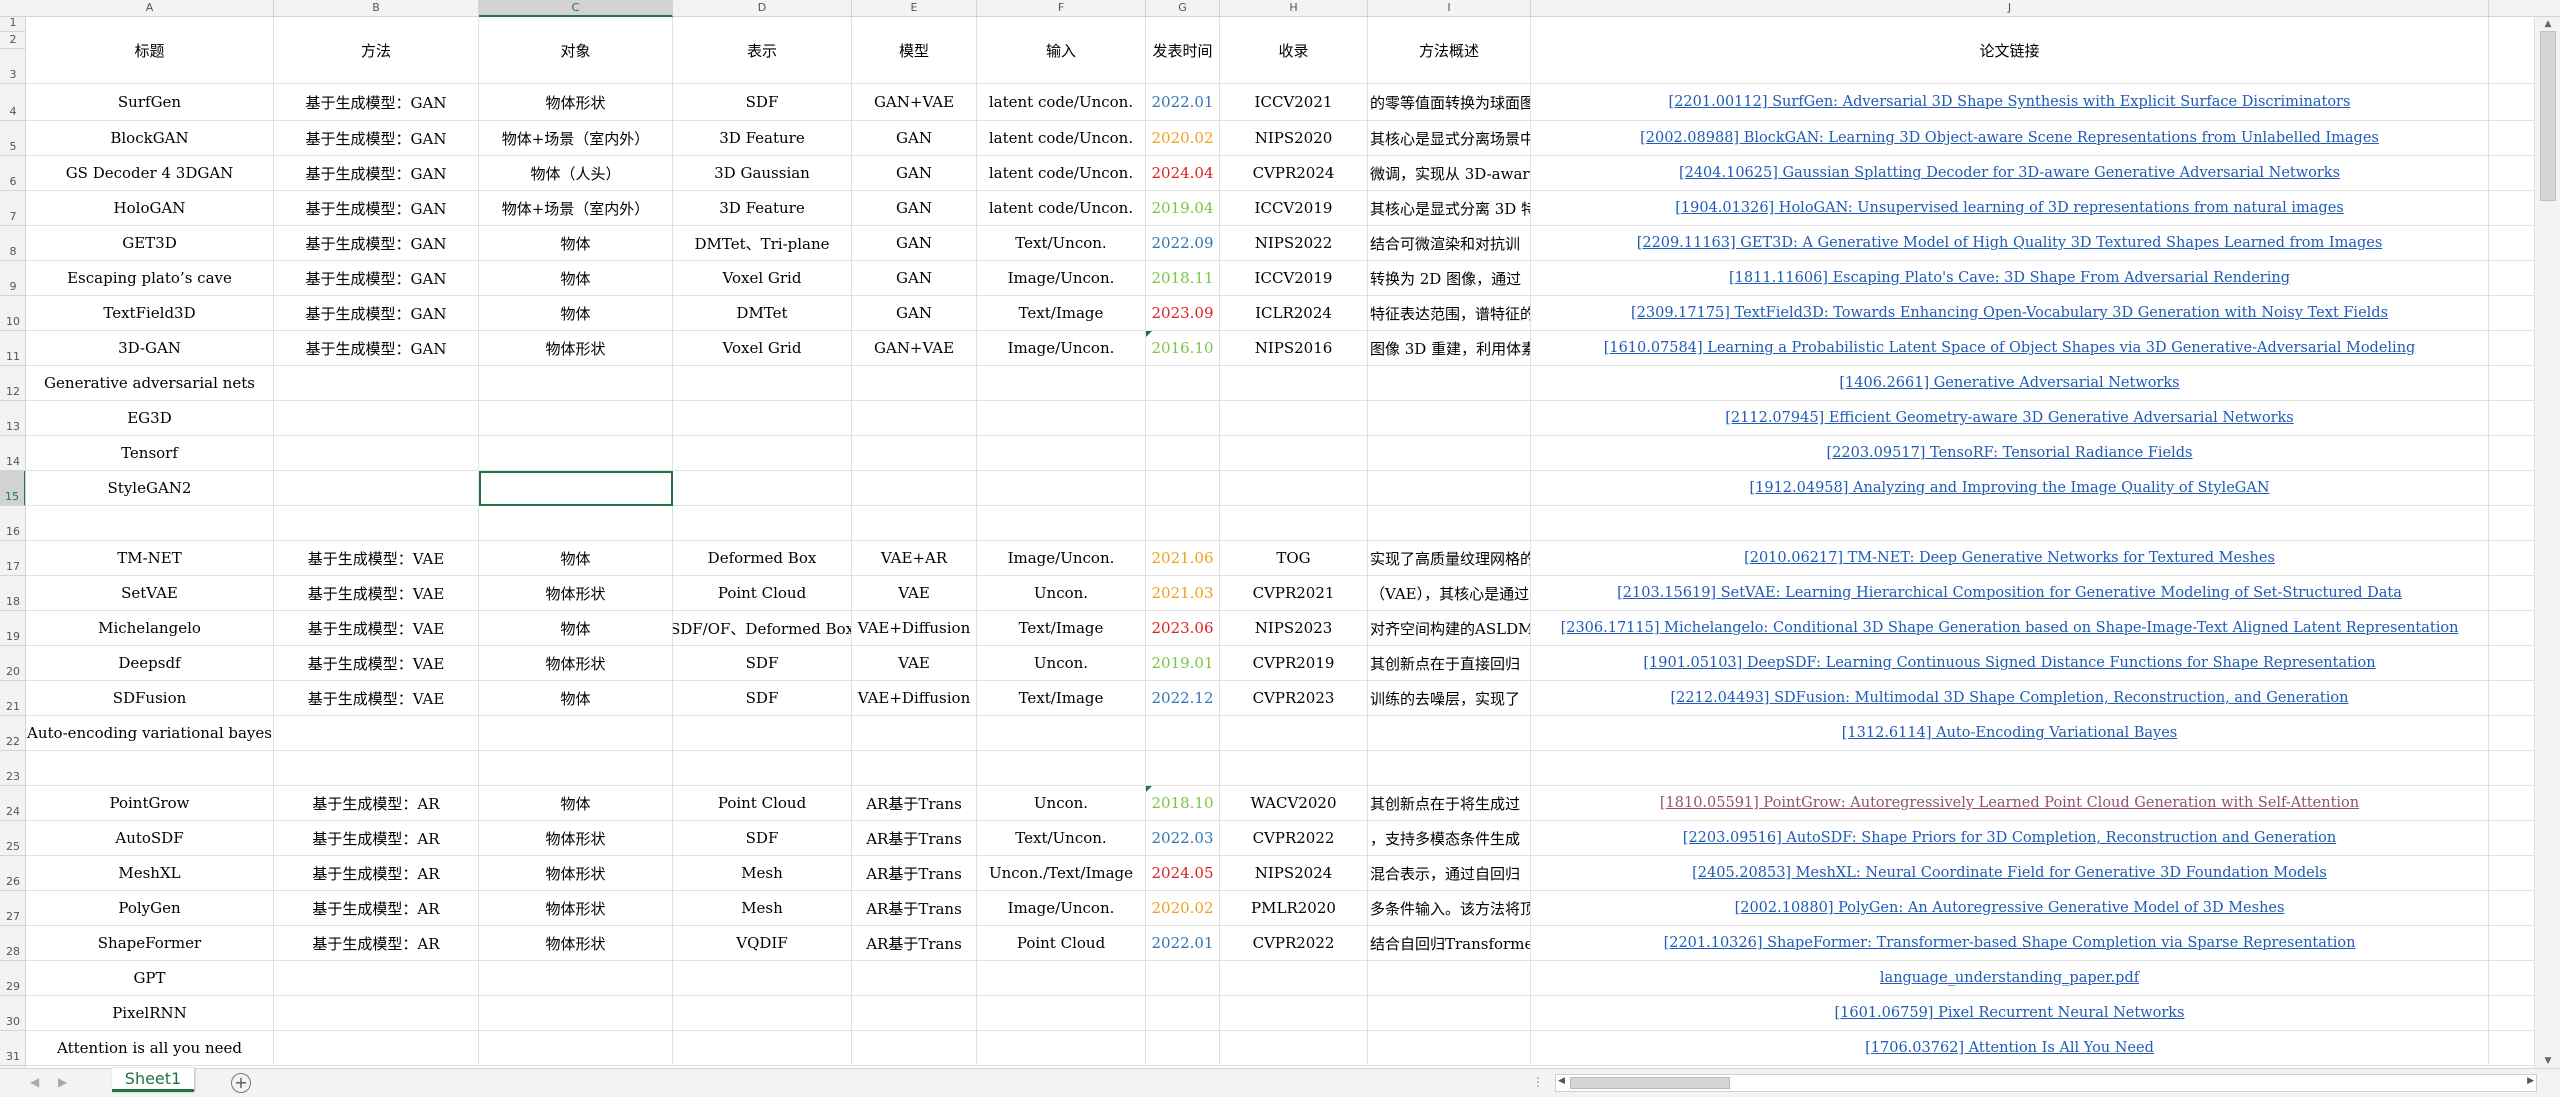 Image resolution: width=2560 pixels, height=1097 pixels. I want to click on table-cell-title: Attention is all you need, so click(150, 1048).